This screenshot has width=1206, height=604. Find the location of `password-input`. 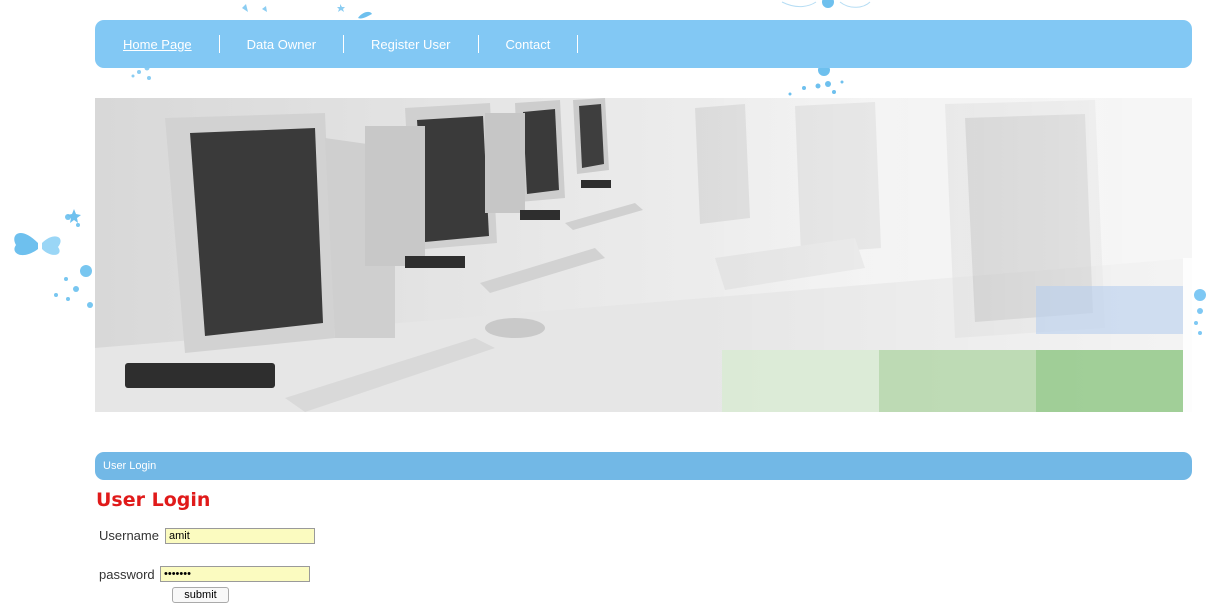

password-input is located at coordinates (235, 574).